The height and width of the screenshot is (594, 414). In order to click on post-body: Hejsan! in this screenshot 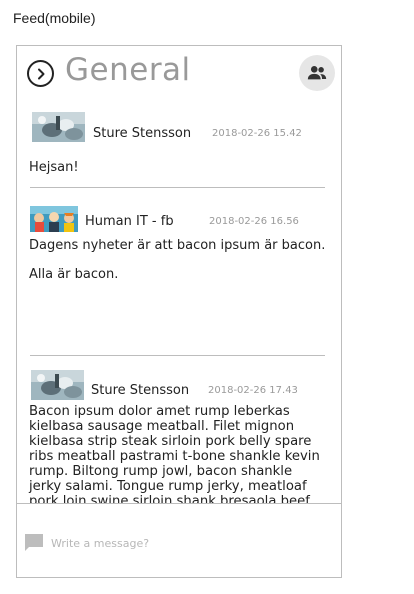, I will do `click(179, 167)`.